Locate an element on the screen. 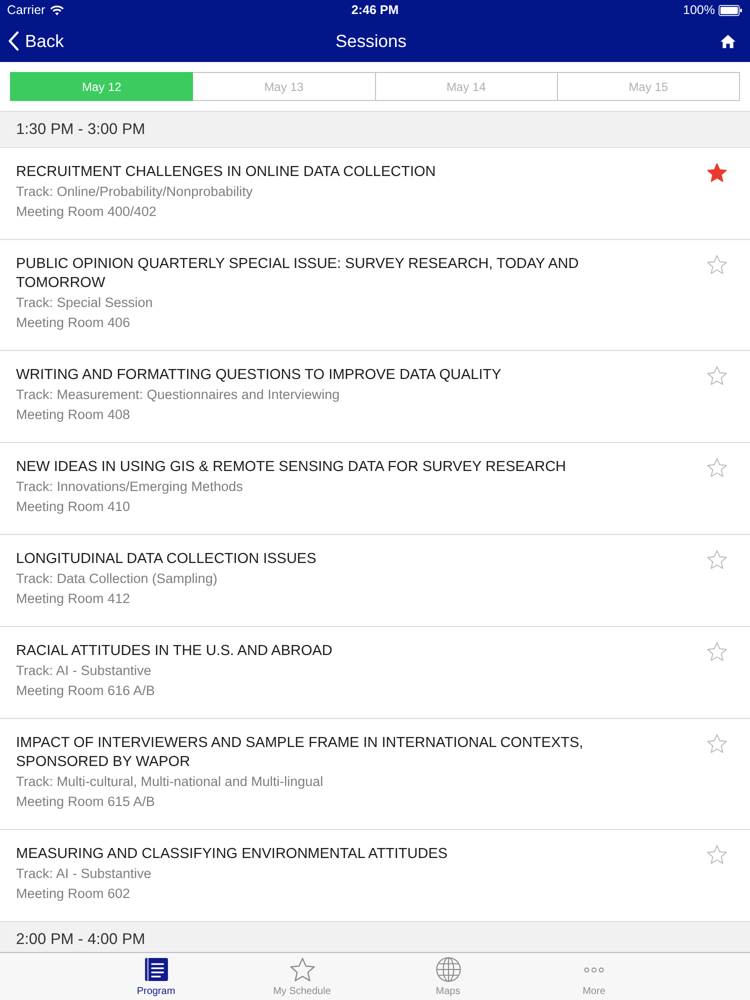 The width and height of the screenshot is (750, 1000). document-icon is located at coordinates (156, 969).